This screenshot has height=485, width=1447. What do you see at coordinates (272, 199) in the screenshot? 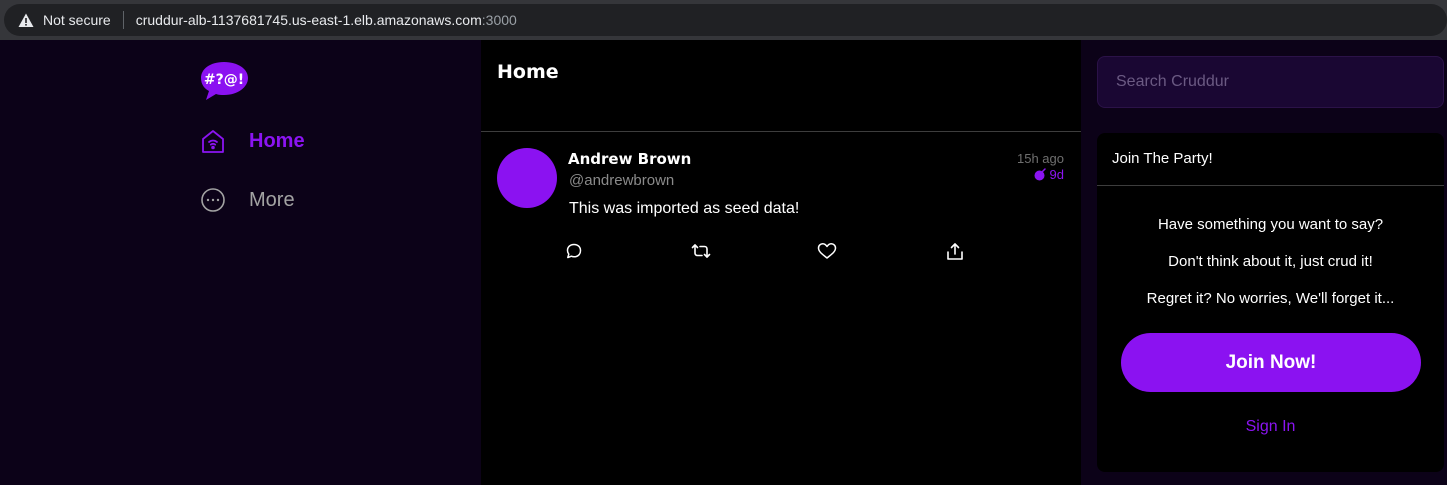
I see `nav-item-label: More` at bounding box center [272, 199].